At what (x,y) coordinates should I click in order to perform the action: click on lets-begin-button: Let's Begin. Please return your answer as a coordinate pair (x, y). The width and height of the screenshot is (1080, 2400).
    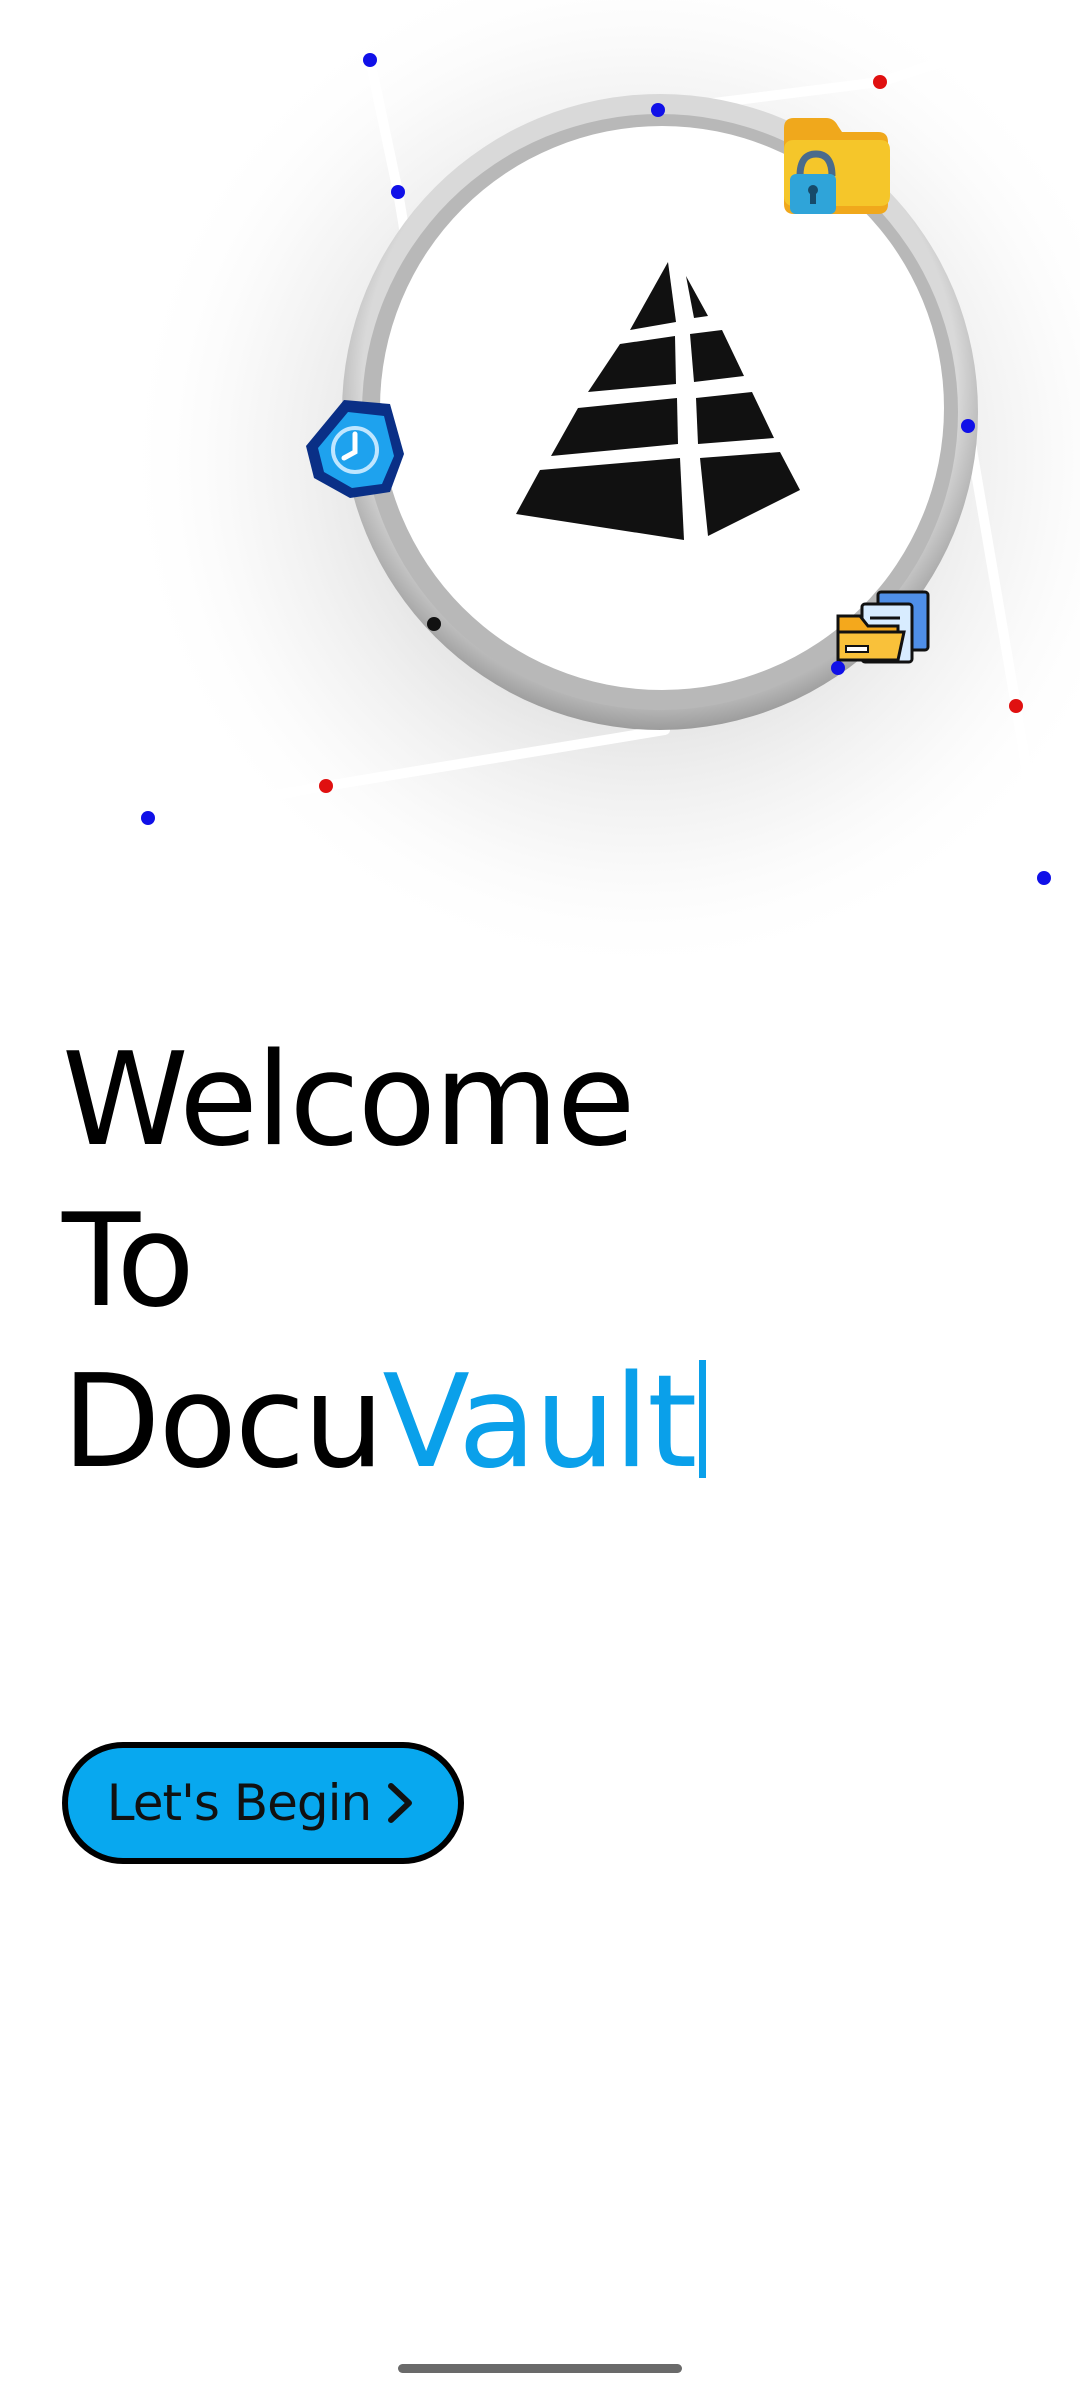
    Looking at the image, I should click on (263, 1803).